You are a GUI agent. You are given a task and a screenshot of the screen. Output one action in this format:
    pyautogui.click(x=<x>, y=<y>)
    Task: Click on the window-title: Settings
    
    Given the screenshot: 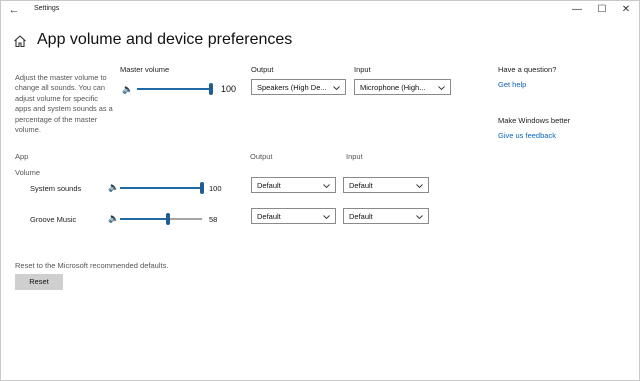 What is the action you would take?
    pyautogui.click(x=47, y=8)
    